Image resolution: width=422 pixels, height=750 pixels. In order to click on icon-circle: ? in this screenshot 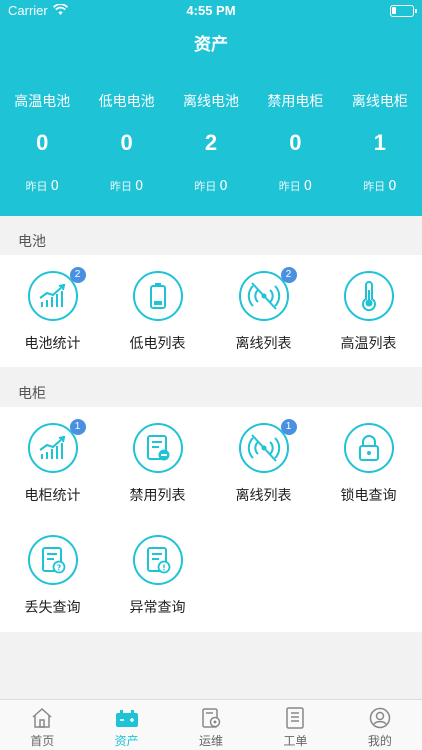, I will do `click(52, 560)`.